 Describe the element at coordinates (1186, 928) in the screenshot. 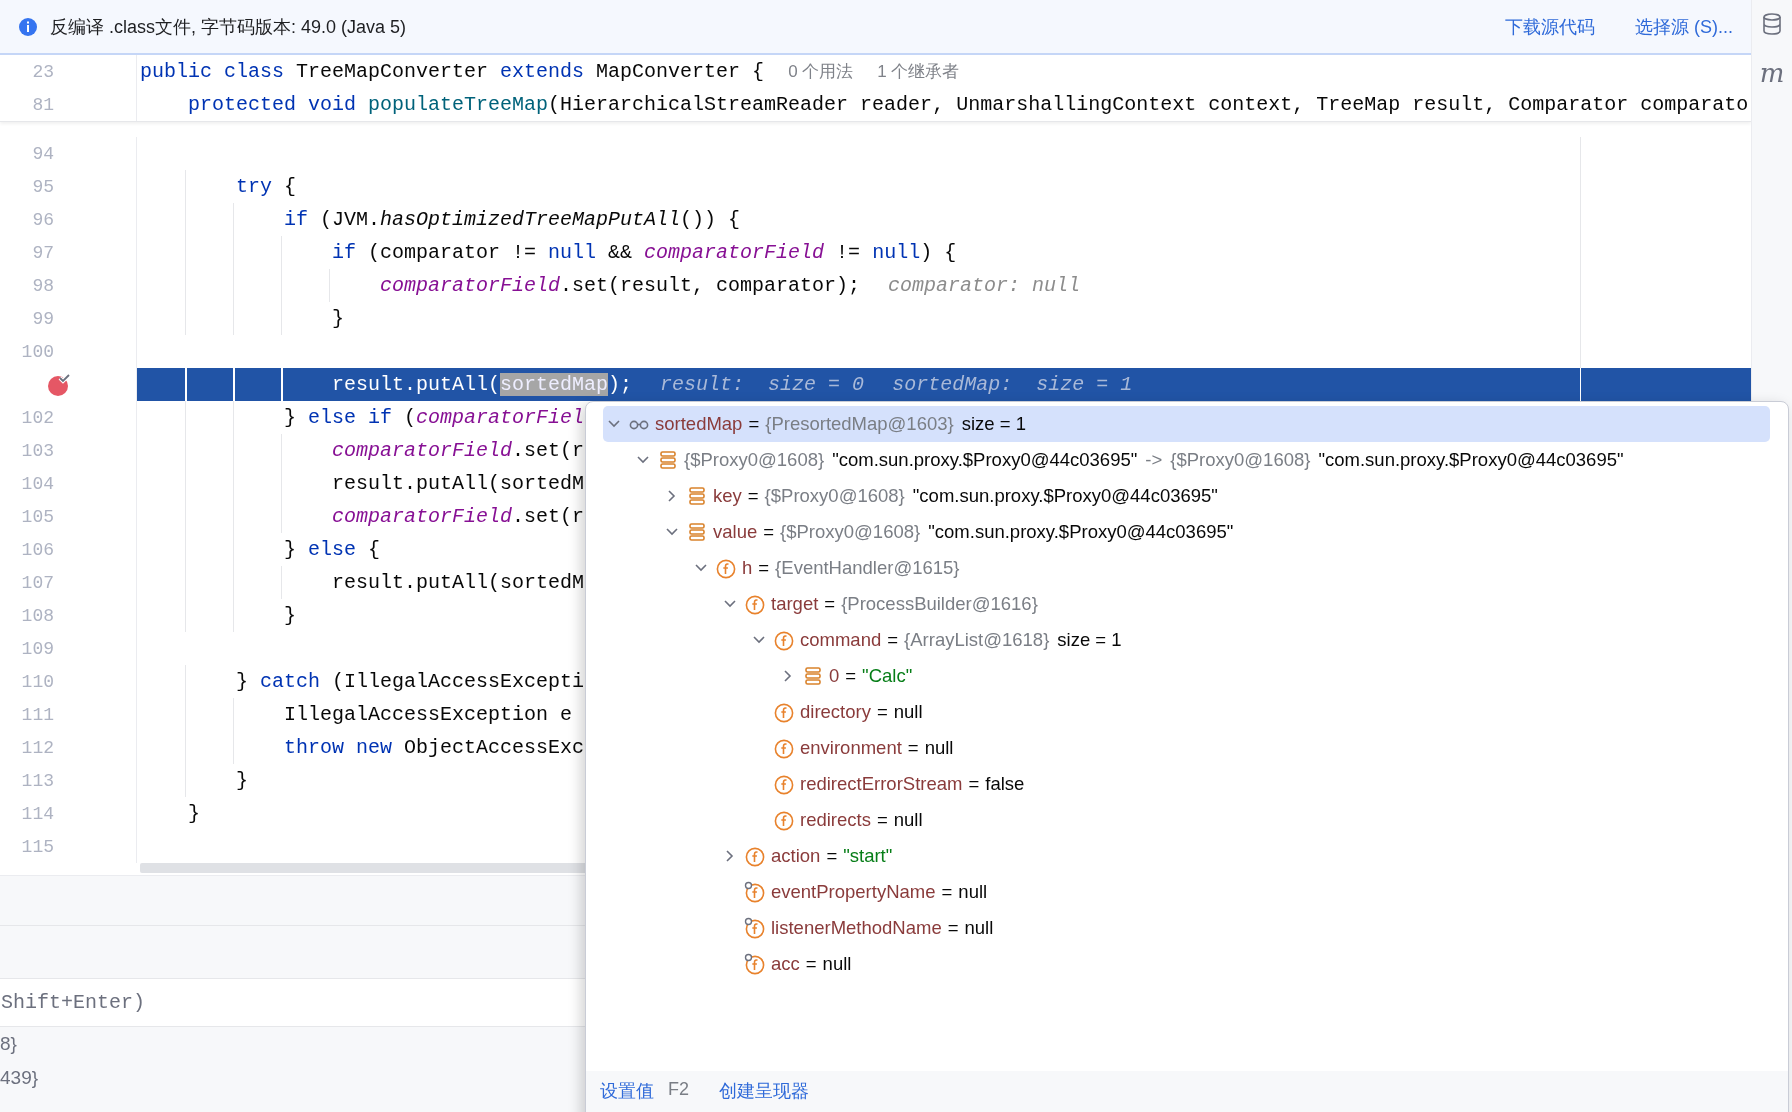

I see `tree-row: listenerMethodName = null` at that location.